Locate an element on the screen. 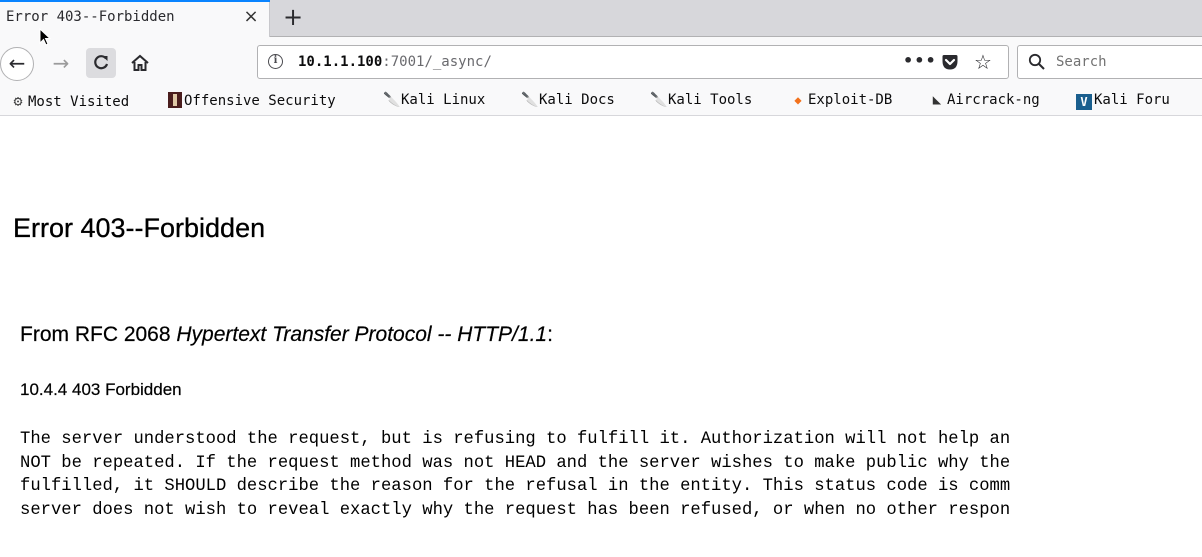 The width and height of the screenshot is (1202, 557). rfc-suffix: : is located at coordinates (550, 334).